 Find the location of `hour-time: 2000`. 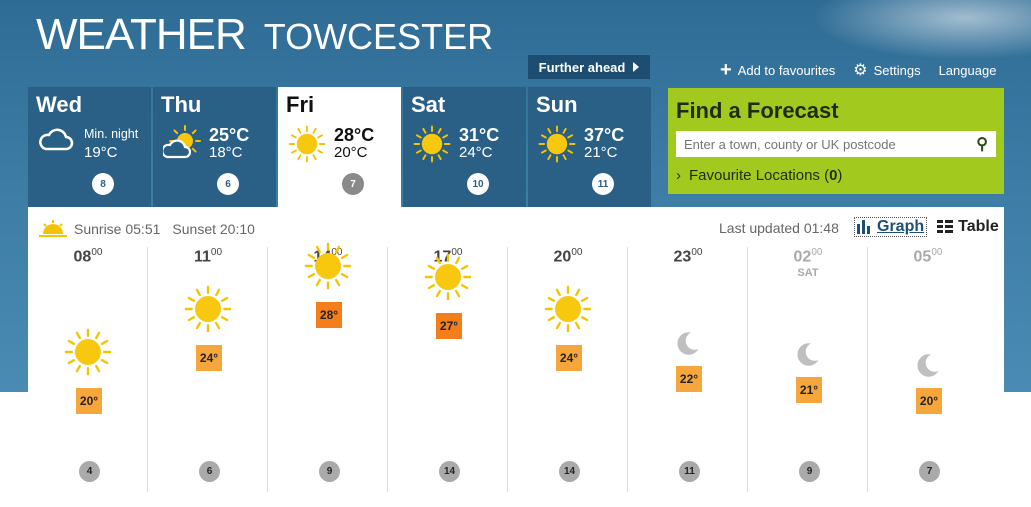

hour-time: 2000 is located at coordinates (568, 256).